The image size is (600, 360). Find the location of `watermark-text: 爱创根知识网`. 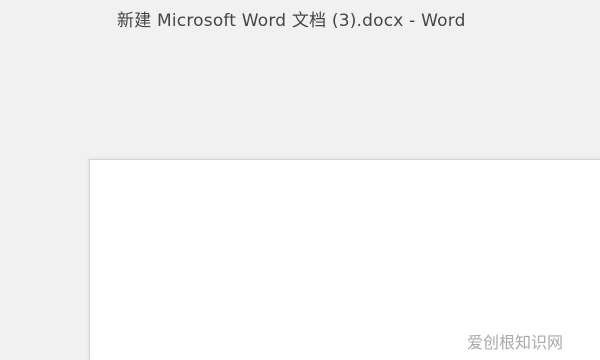

watermark-text: 爱创根知识网 is located at coordinates (515, 342).